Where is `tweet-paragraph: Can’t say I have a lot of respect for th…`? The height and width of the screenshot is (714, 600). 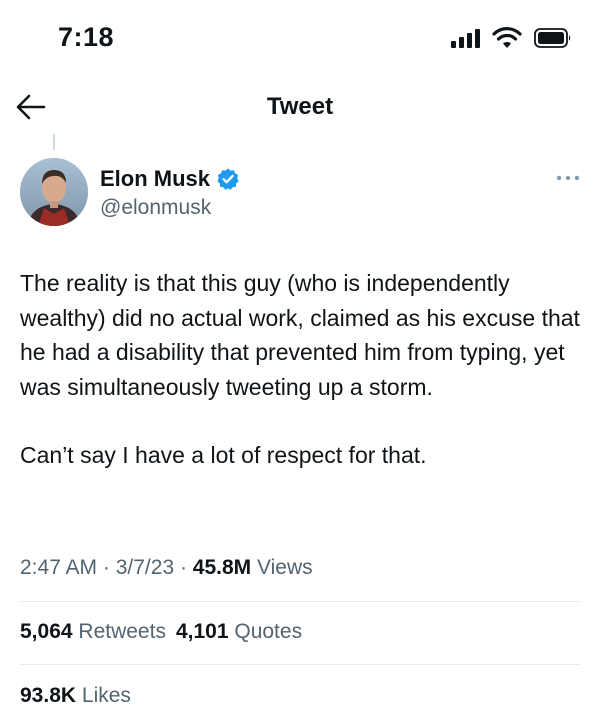
tweet-paragraph: Can’t say I have a lot of respect for th… is located at coordinates (223, 455).